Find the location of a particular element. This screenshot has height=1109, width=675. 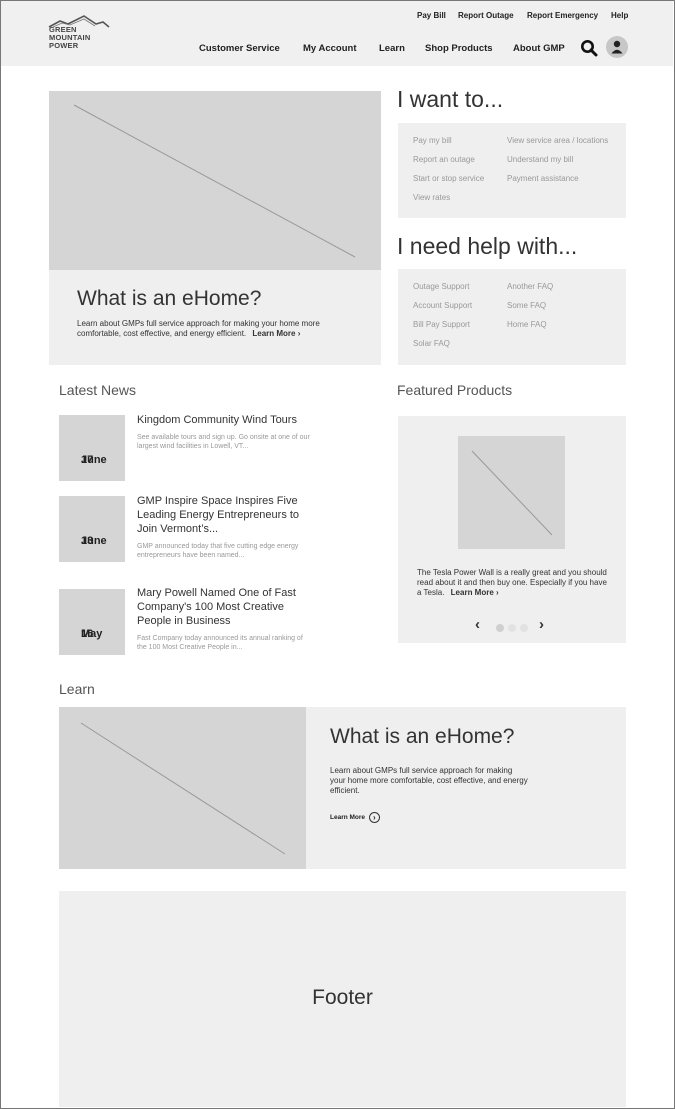

carousel-next-icon: › is located at coordinates (541, 624).